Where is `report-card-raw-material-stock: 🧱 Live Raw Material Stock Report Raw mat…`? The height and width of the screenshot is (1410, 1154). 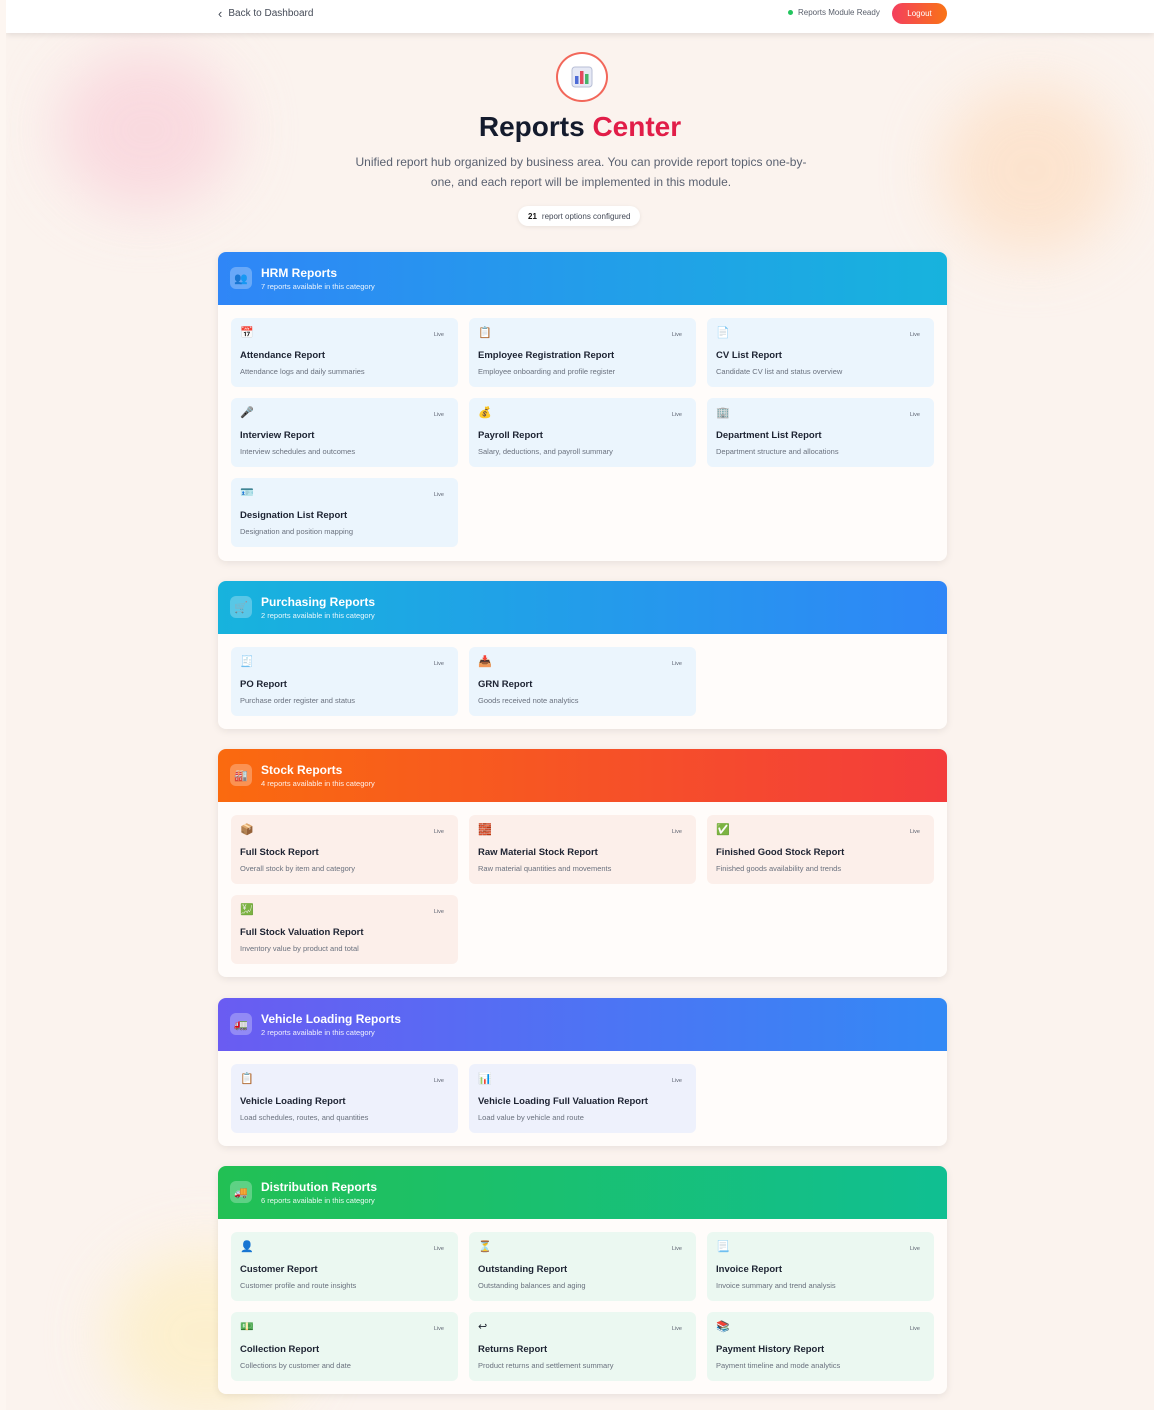 report-card-raw-material-stock: 🧱 Live Raw Material Stock Report Raw mat… is located at coordinates (582, 849).